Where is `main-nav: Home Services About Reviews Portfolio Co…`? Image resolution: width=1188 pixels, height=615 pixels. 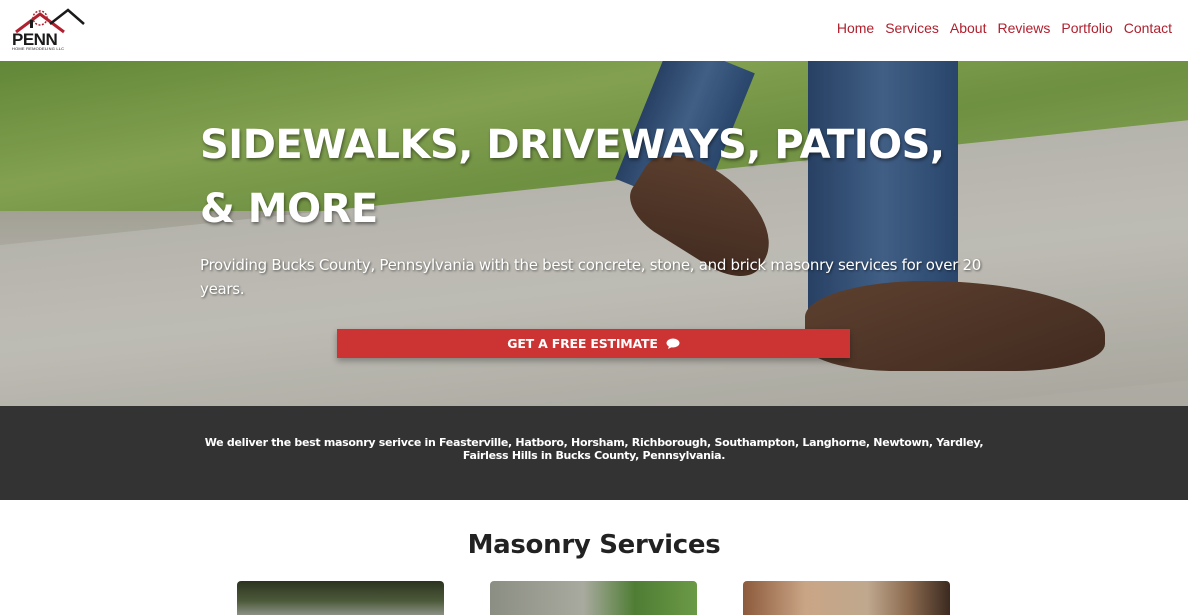
main-nav: Home Services About Reviews Portfolio Co… is located at coordinates (1004, 28).